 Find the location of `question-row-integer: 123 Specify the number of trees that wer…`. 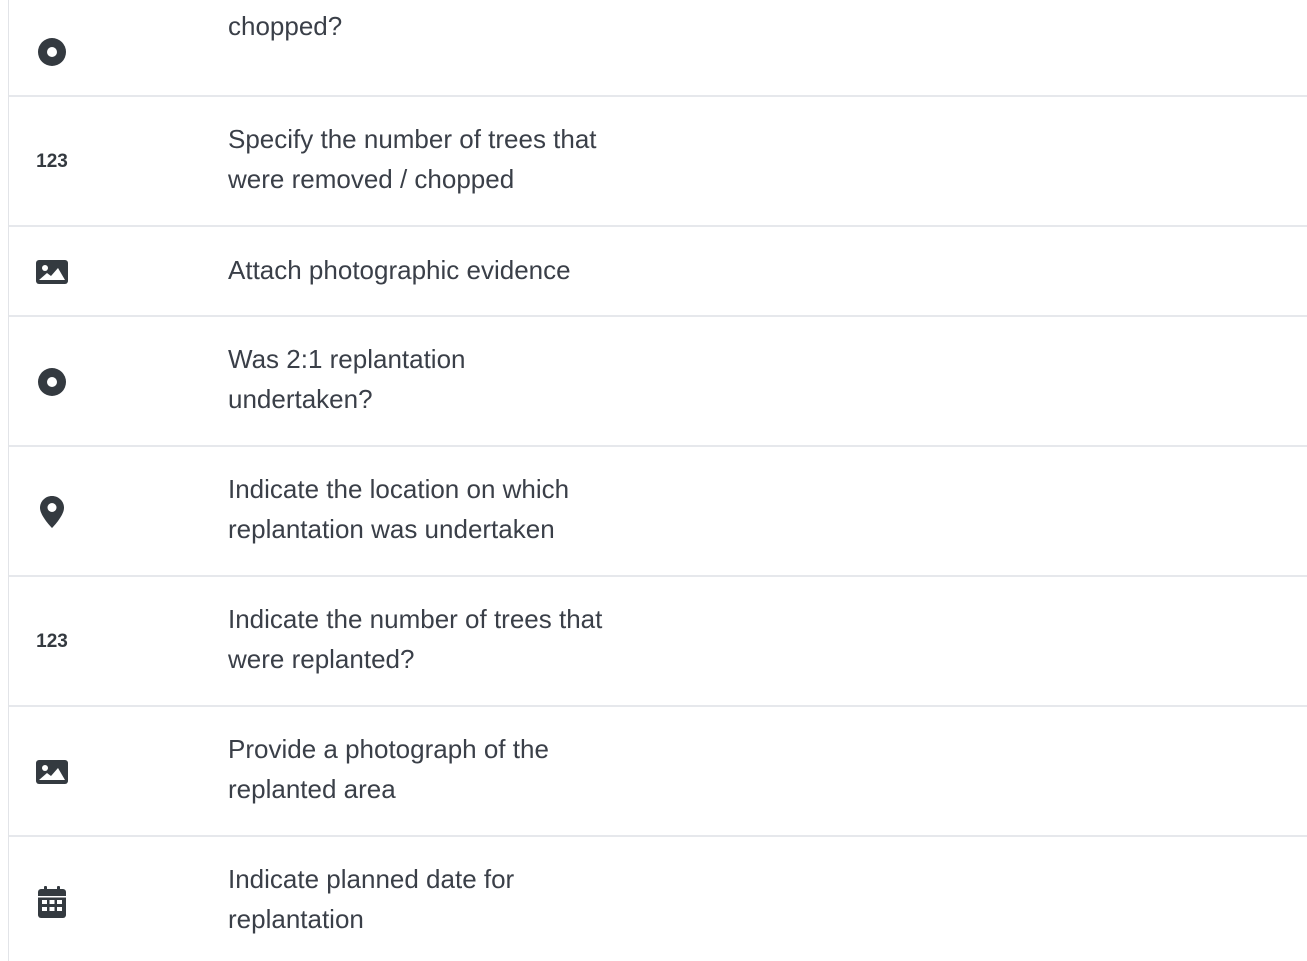

question-row-integer: 123 Specify the number of trees that wer… is located at coordinates (658, 162).